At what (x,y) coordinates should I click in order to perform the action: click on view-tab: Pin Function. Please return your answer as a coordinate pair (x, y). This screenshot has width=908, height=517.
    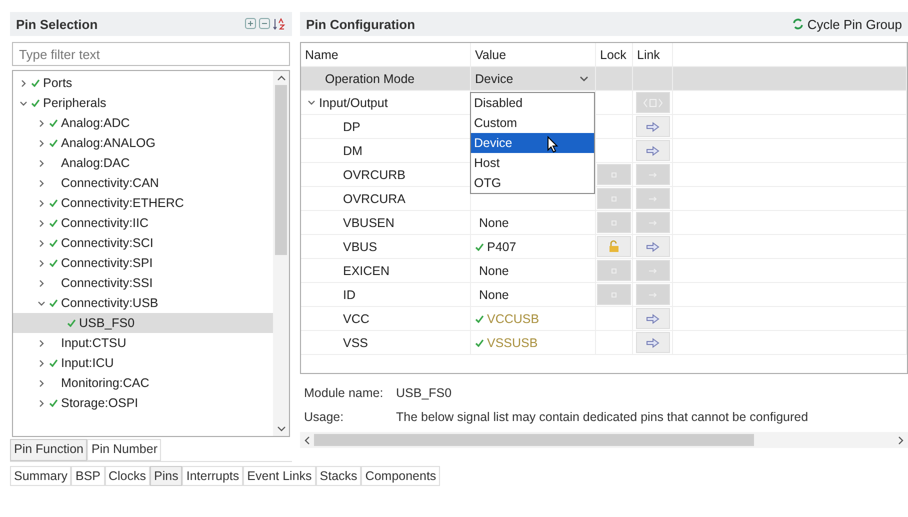
    Looking at the image, I should click on (49, 450).